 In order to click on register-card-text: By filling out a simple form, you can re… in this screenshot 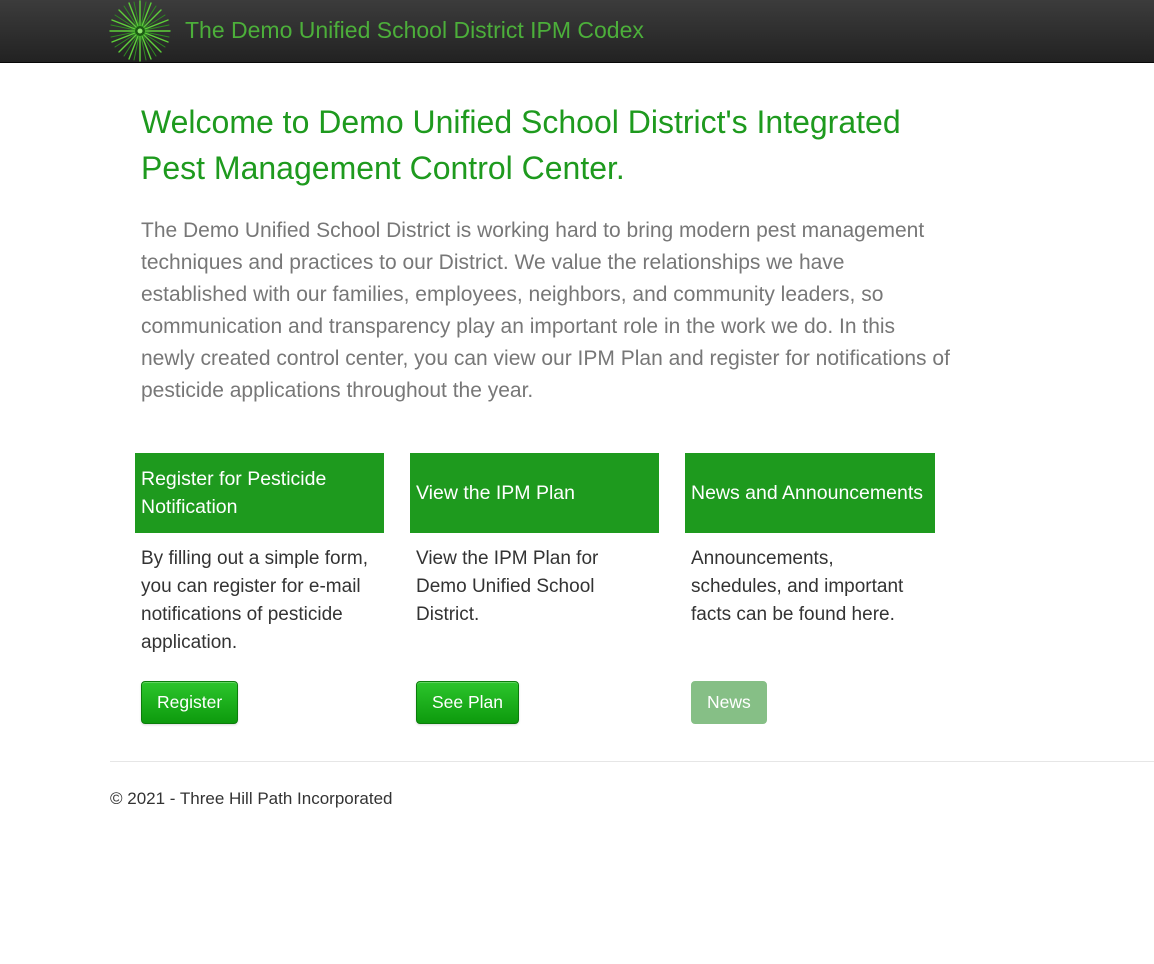, I will do `click(255, 600)`.